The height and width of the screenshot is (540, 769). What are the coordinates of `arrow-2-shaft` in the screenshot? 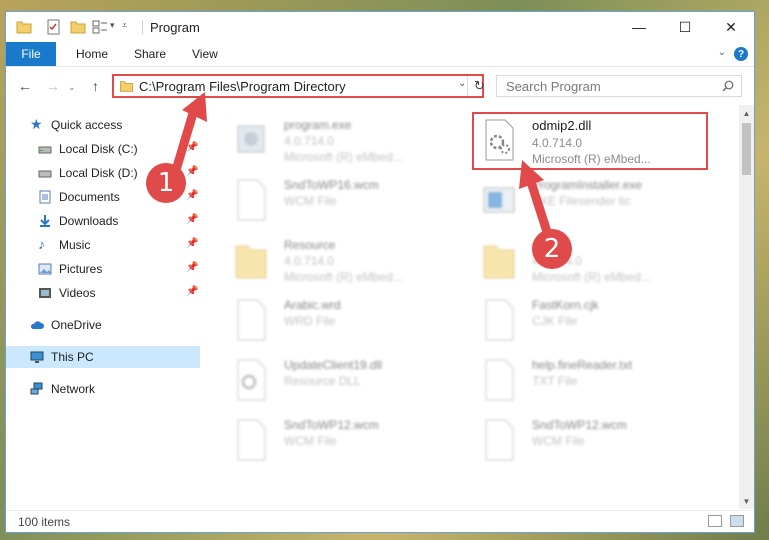 It's located at (540, 210).